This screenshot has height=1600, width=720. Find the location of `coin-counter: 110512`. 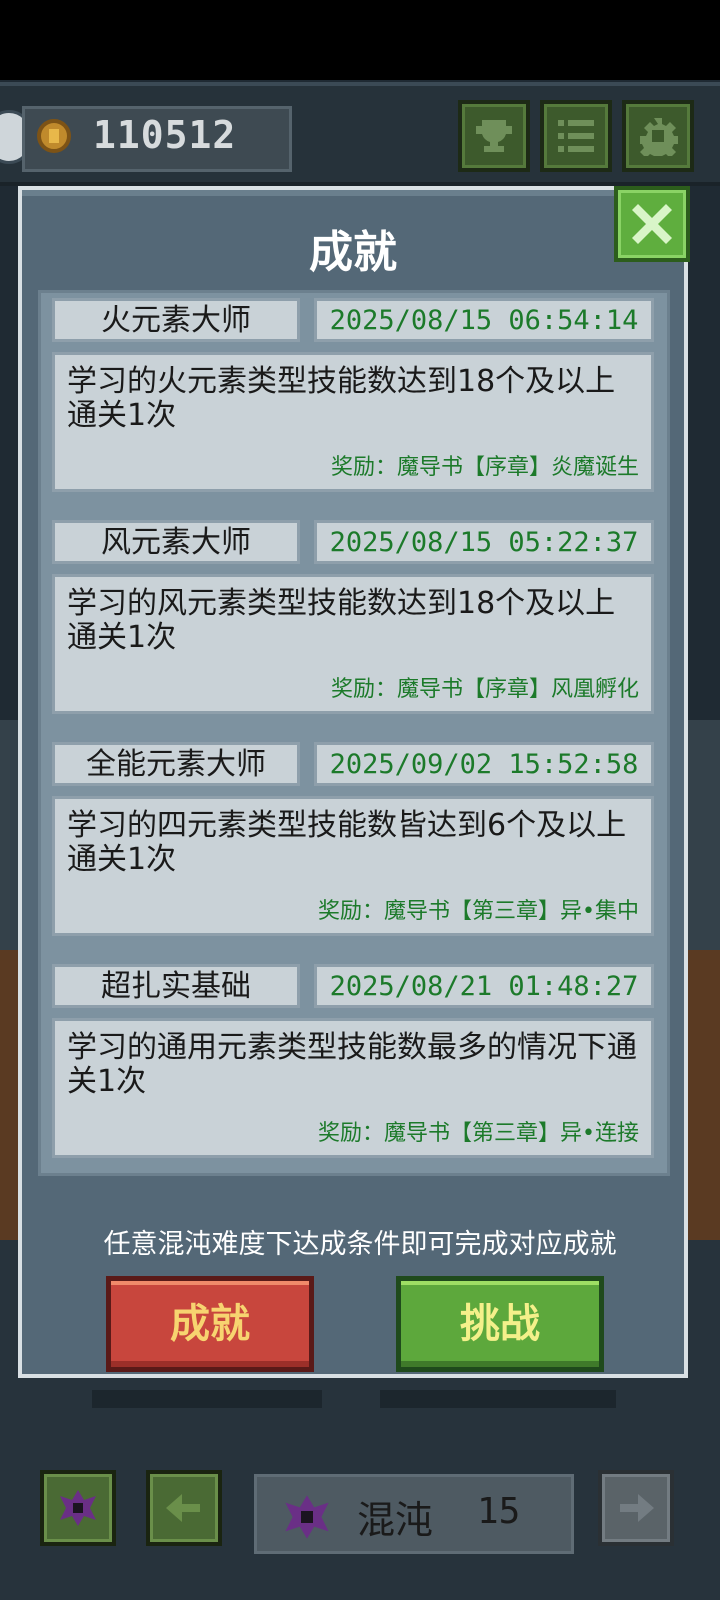

coin-counter: 110512 is located at coordinates (157, 139).